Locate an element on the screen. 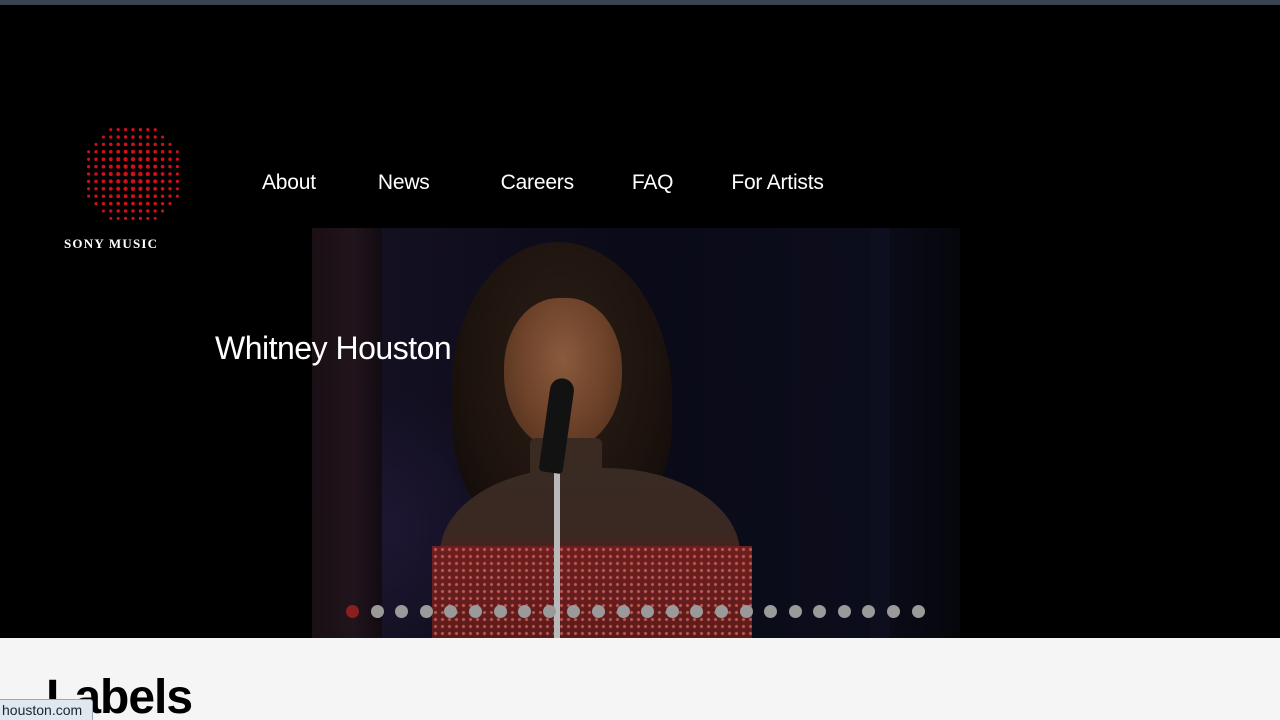 The image size is (1280, 720). nav-item-for-artists: For Artists is located at coordinates (777, 183).